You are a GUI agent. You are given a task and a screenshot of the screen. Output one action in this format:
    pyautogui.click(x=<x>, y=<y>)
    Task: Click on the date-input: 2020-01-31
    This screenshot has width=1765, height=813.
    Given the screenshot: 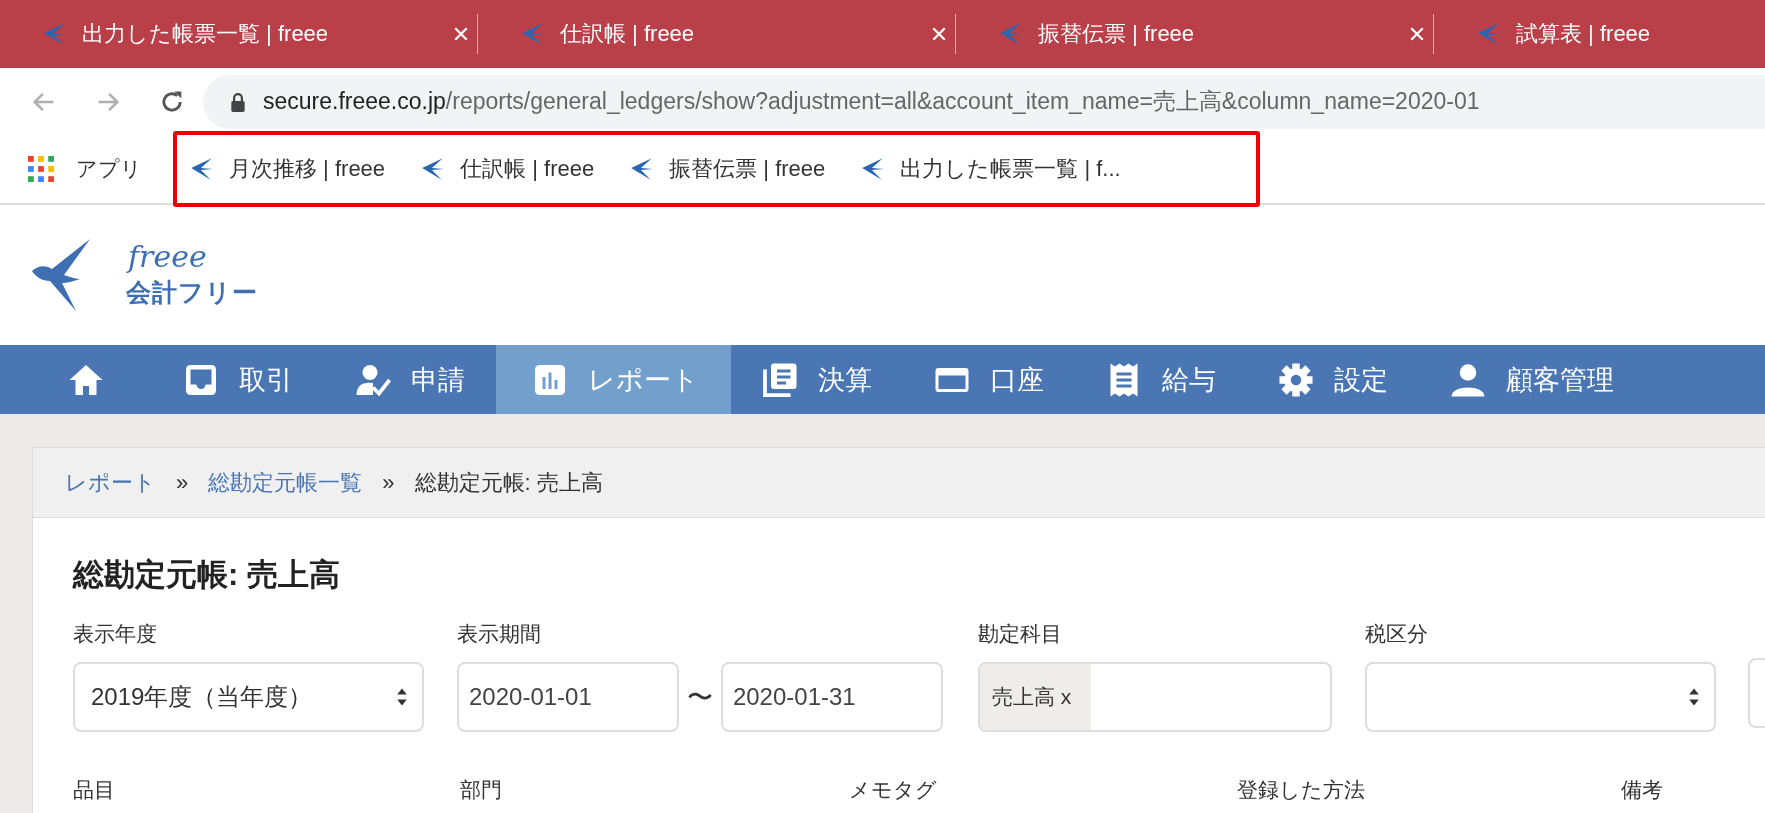 What is the action you would take?
    pyautogui.click(x=831, y=697)
    